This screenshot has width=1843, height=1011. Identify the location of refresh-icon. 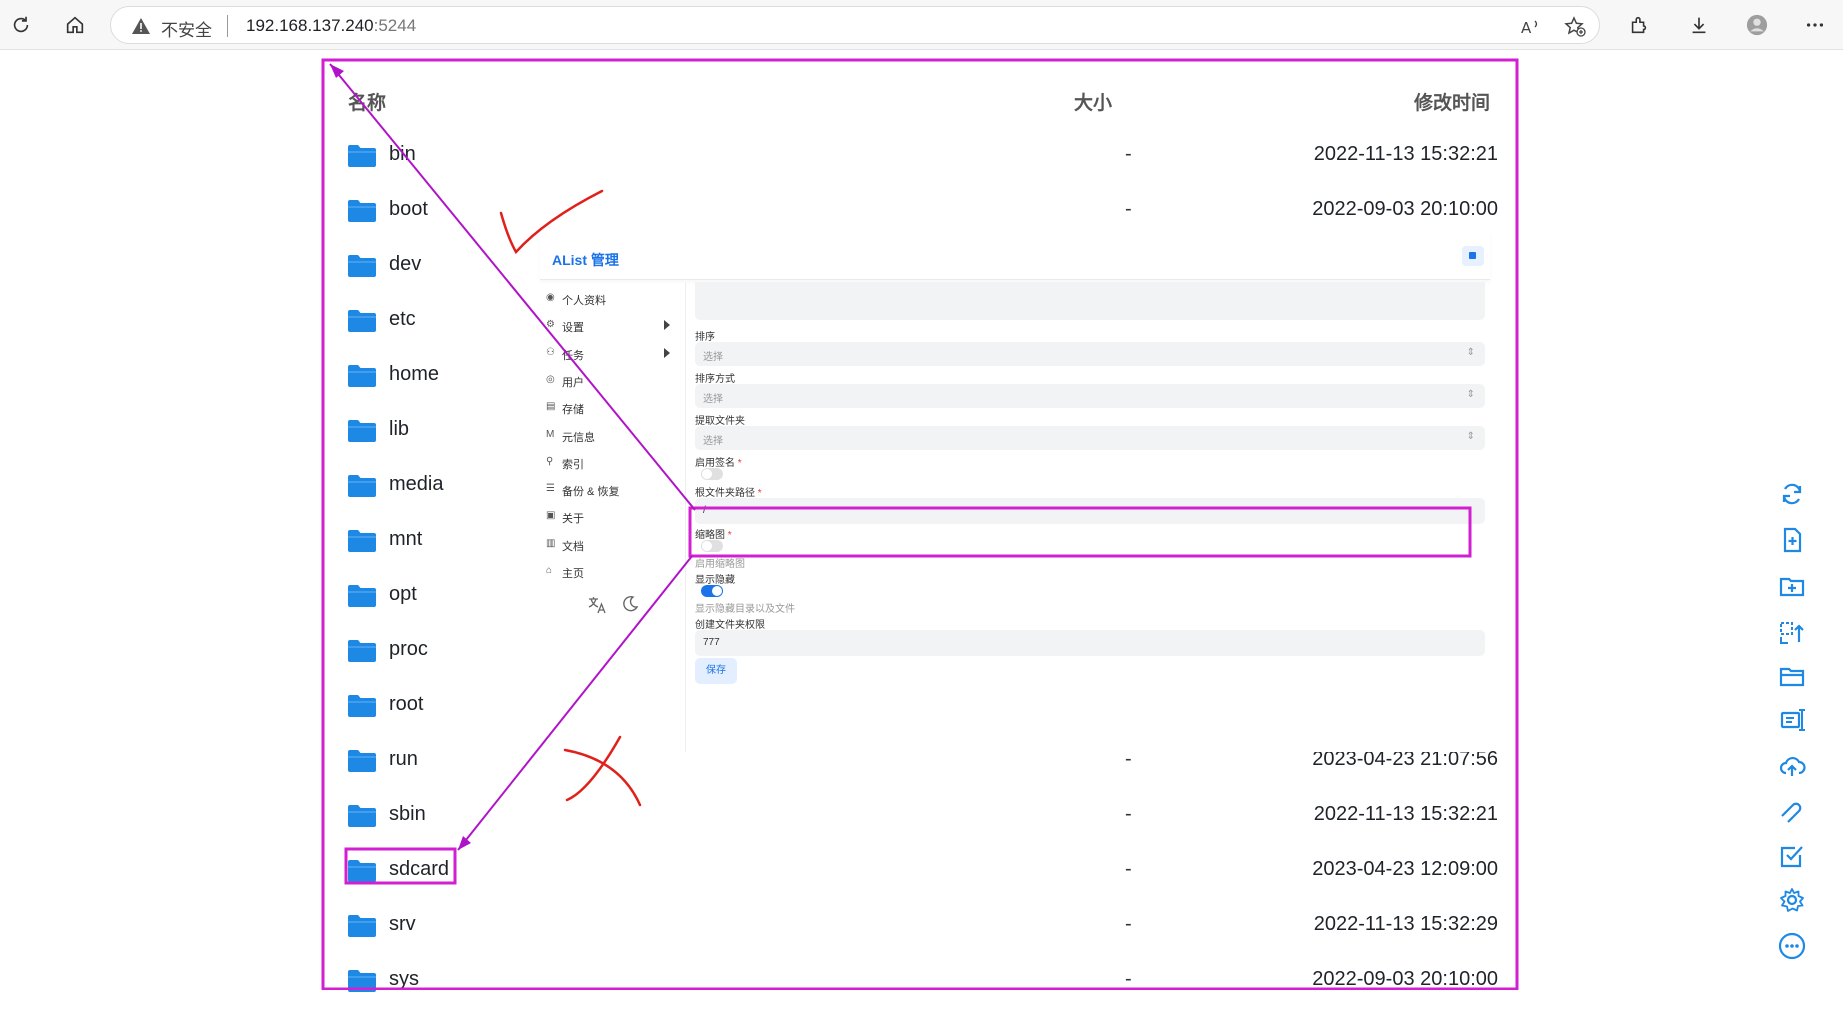
(1794, 496).